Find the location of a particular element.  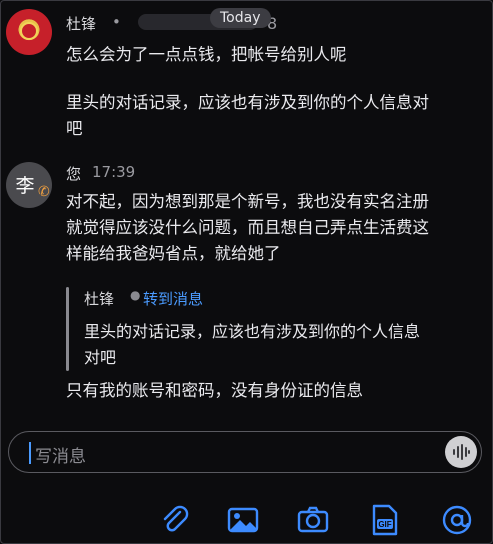

message-line: 就觉得应该没什么问题，而且想自己弄点生活费这 is located at coordinates (247, 227).